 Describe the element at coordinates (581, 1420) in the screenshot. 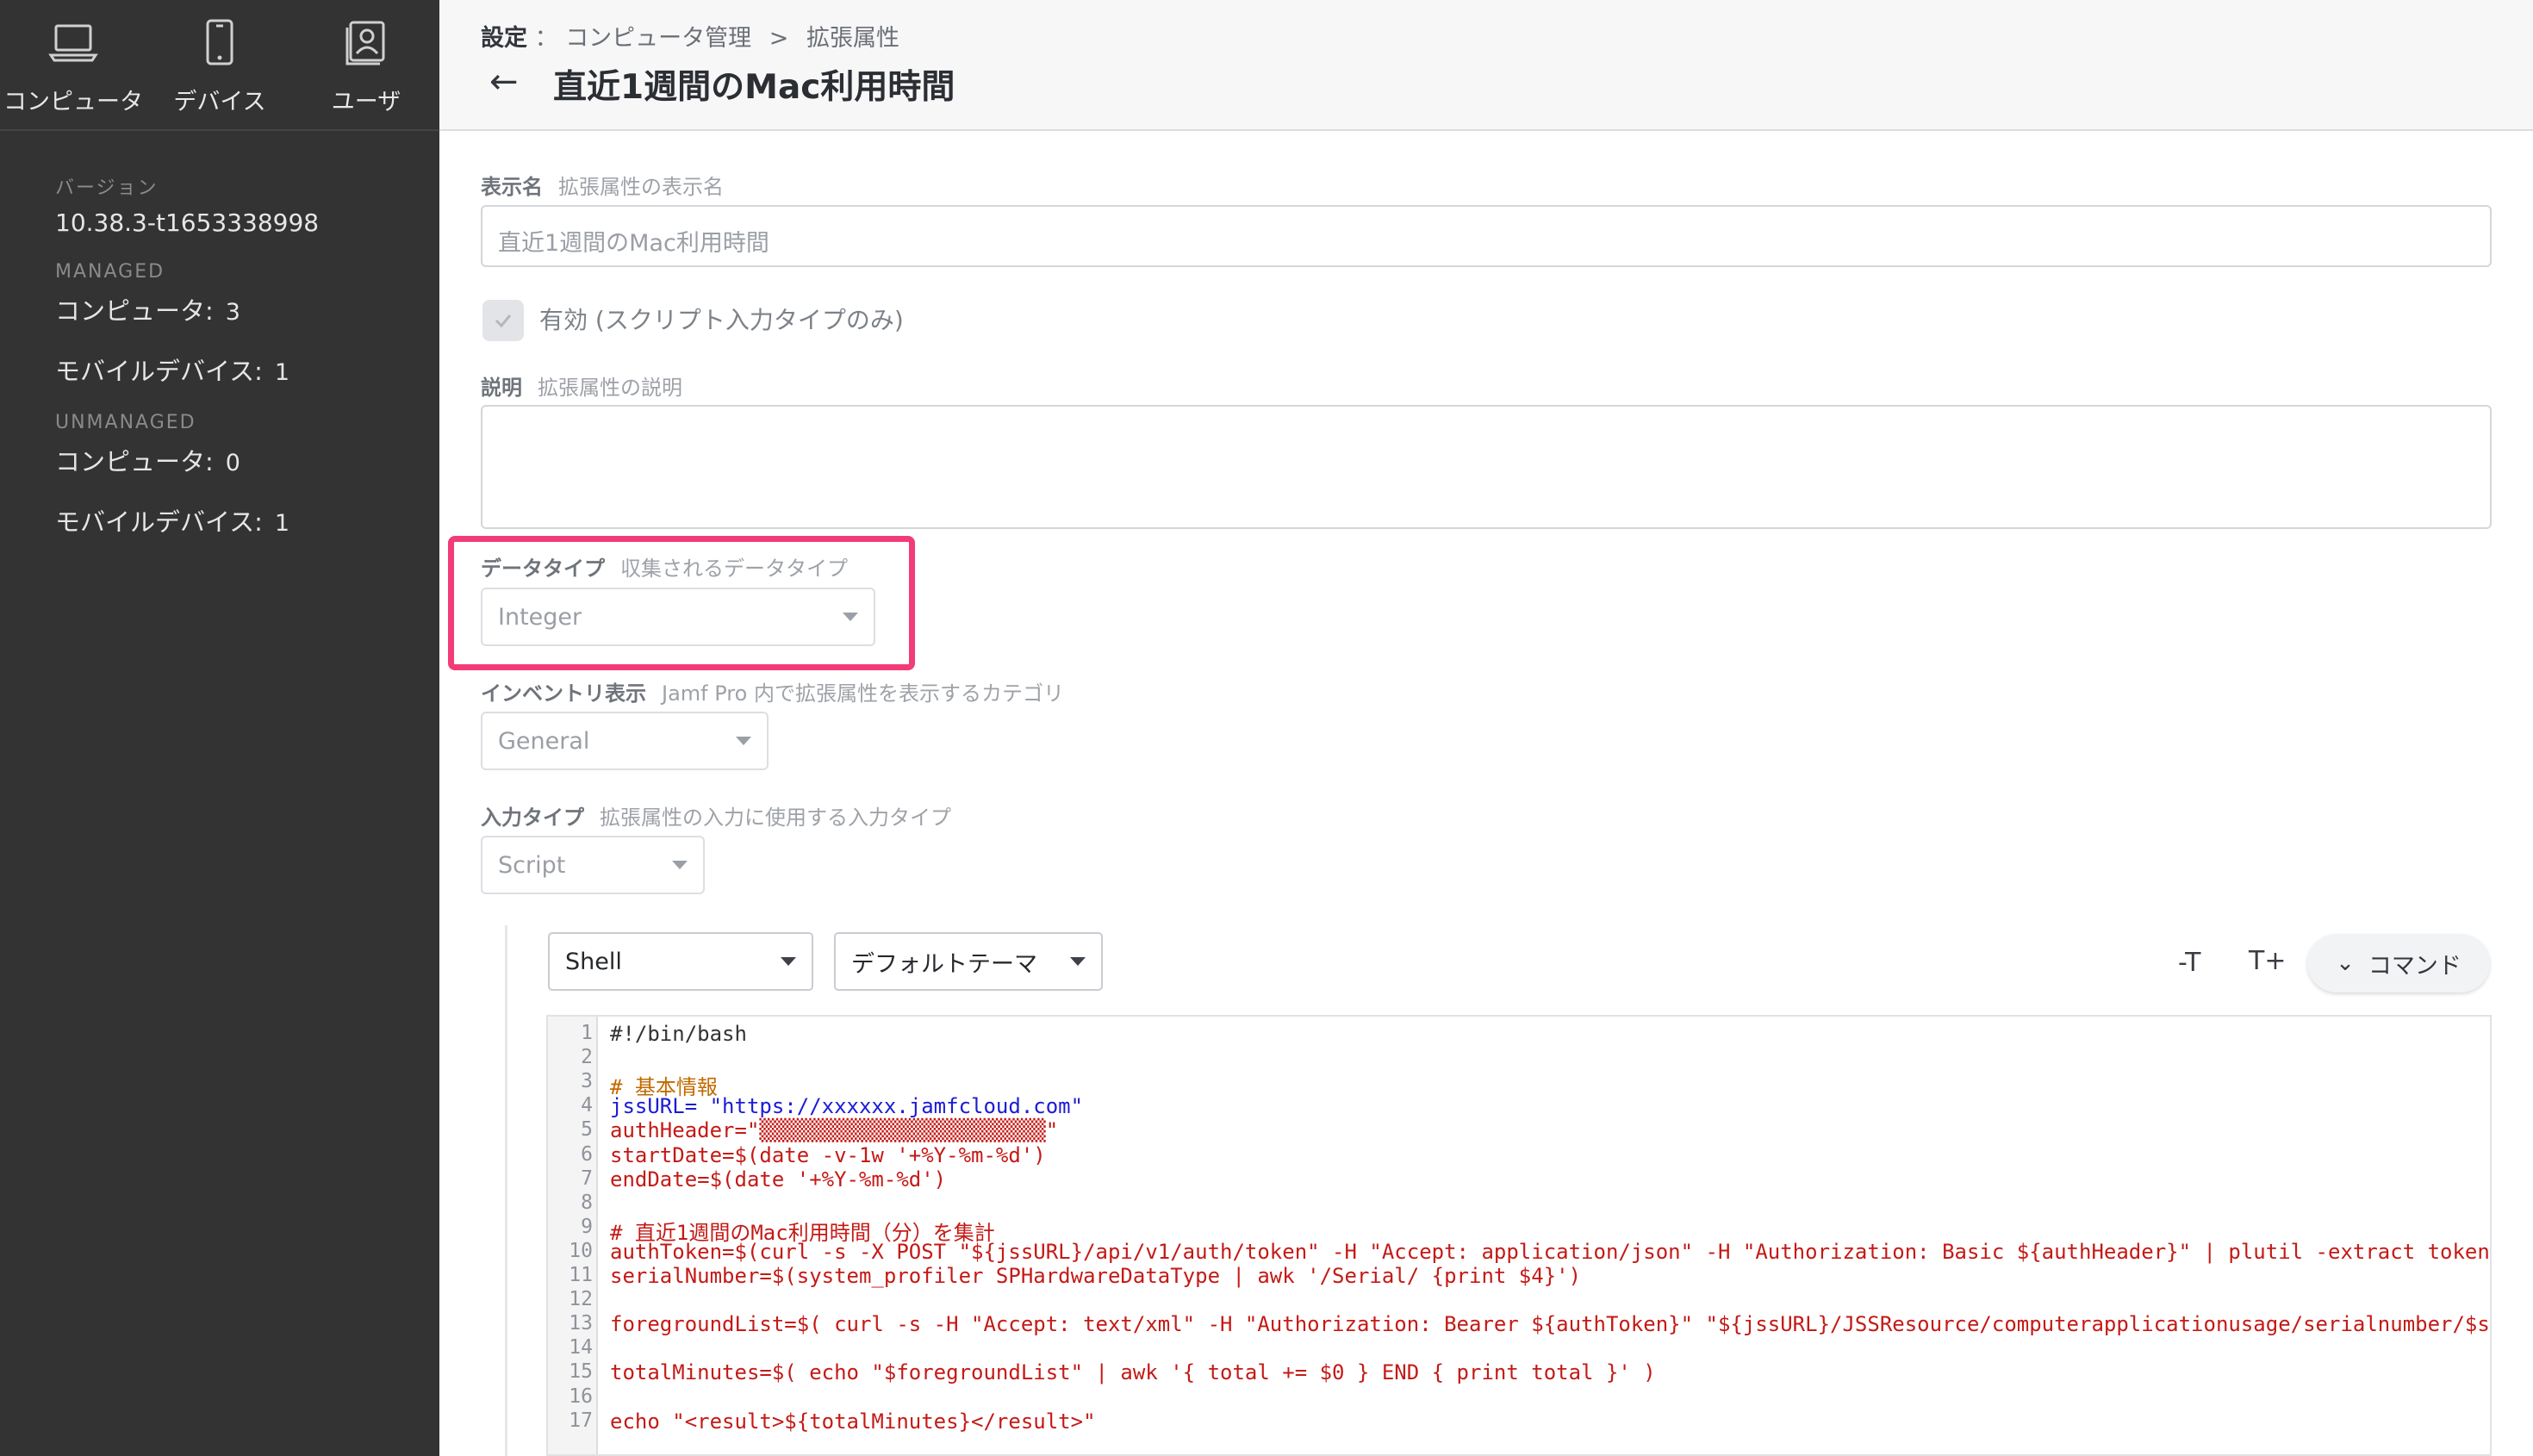

I see `line-number: 17` at that location.